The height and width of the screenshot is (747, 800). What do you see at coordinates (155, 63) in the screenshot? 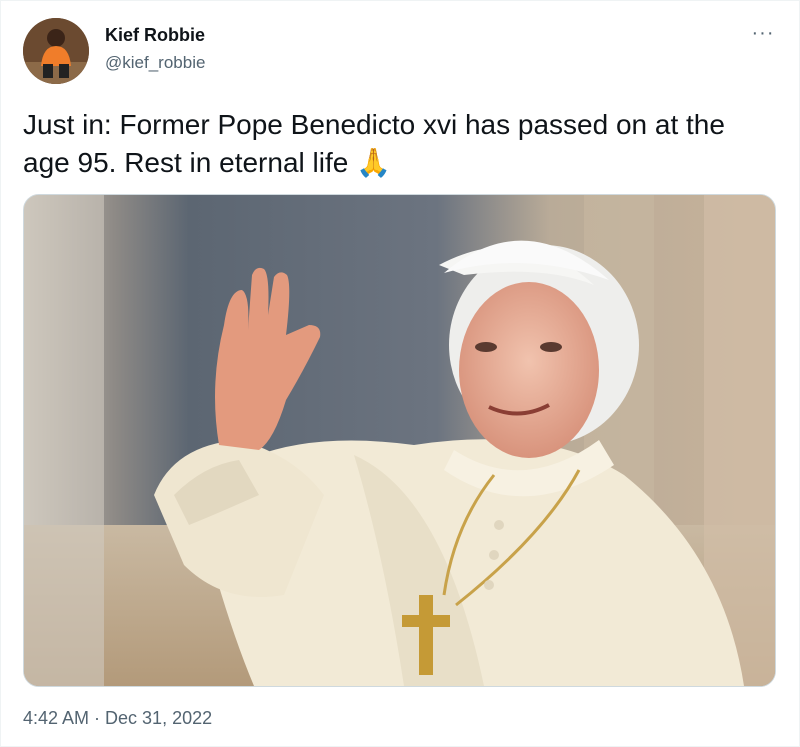
I see `author-handle: @kief_robbie` at bounding box center [155, 63].